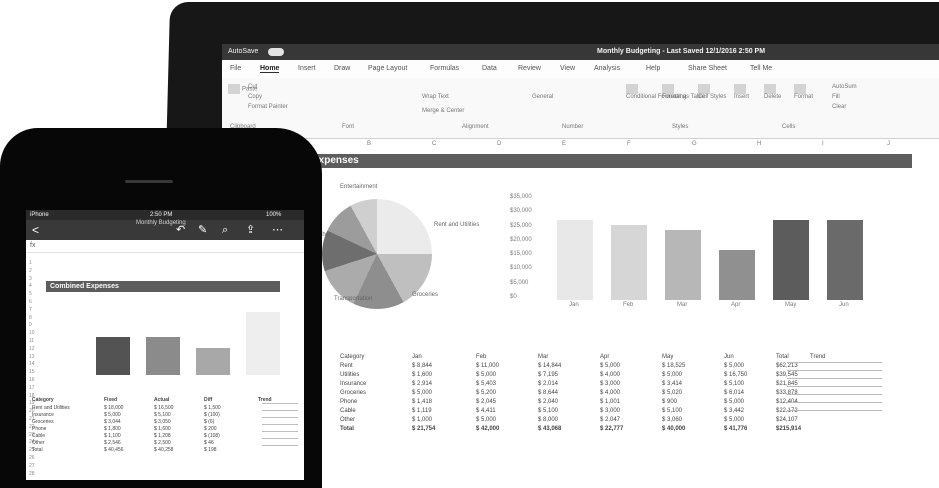  Describe the element at coordinates (348, 402) in the screenshot. I see `table-cell: Phone` at that location.